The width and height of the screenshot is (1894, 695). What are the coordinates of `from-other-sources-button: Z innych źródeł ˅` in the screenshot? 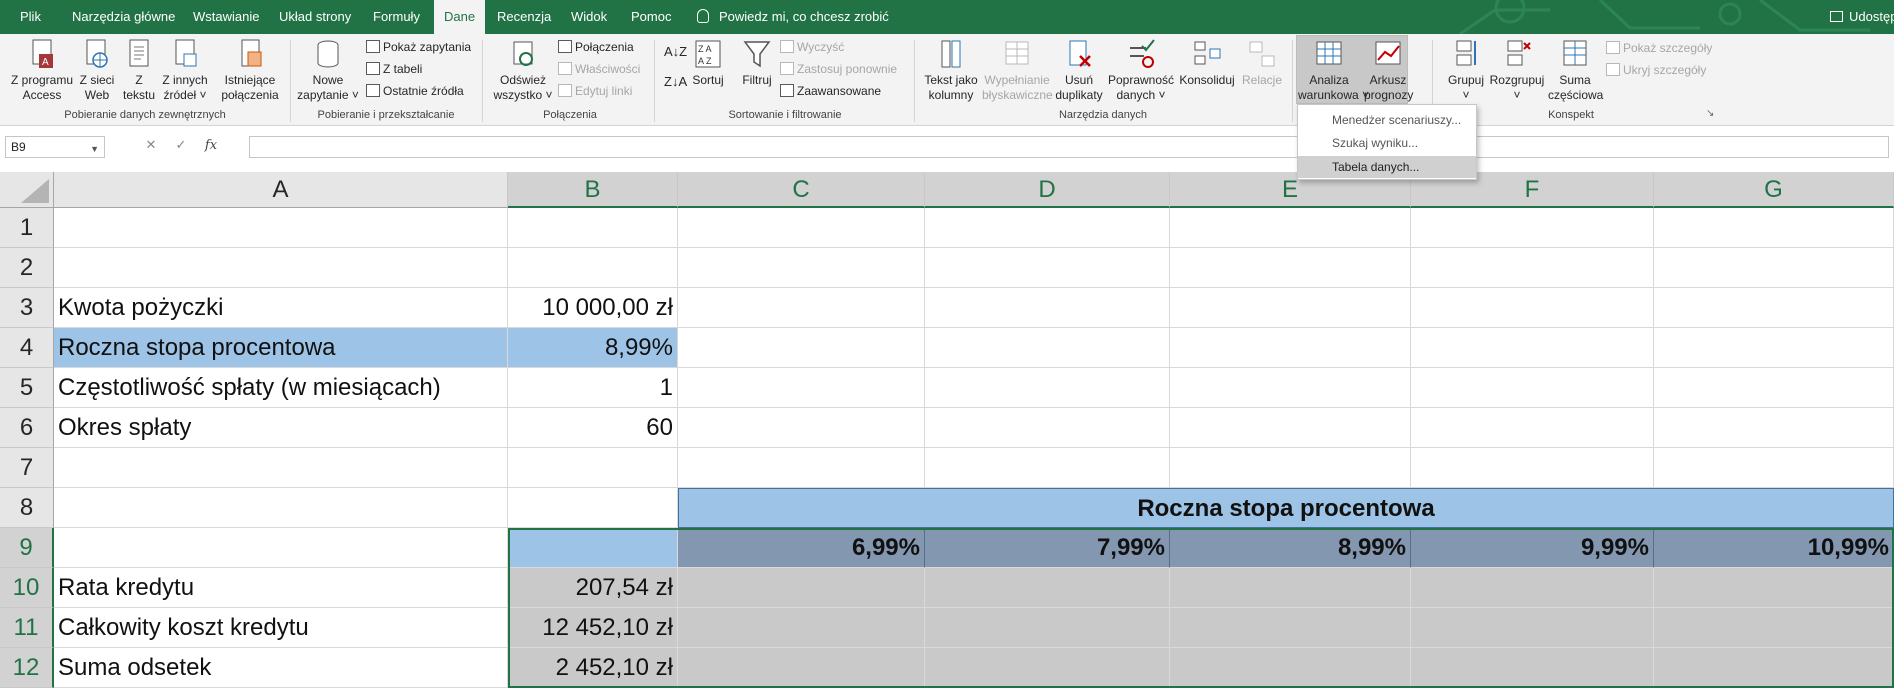 It's located at (185, 70).